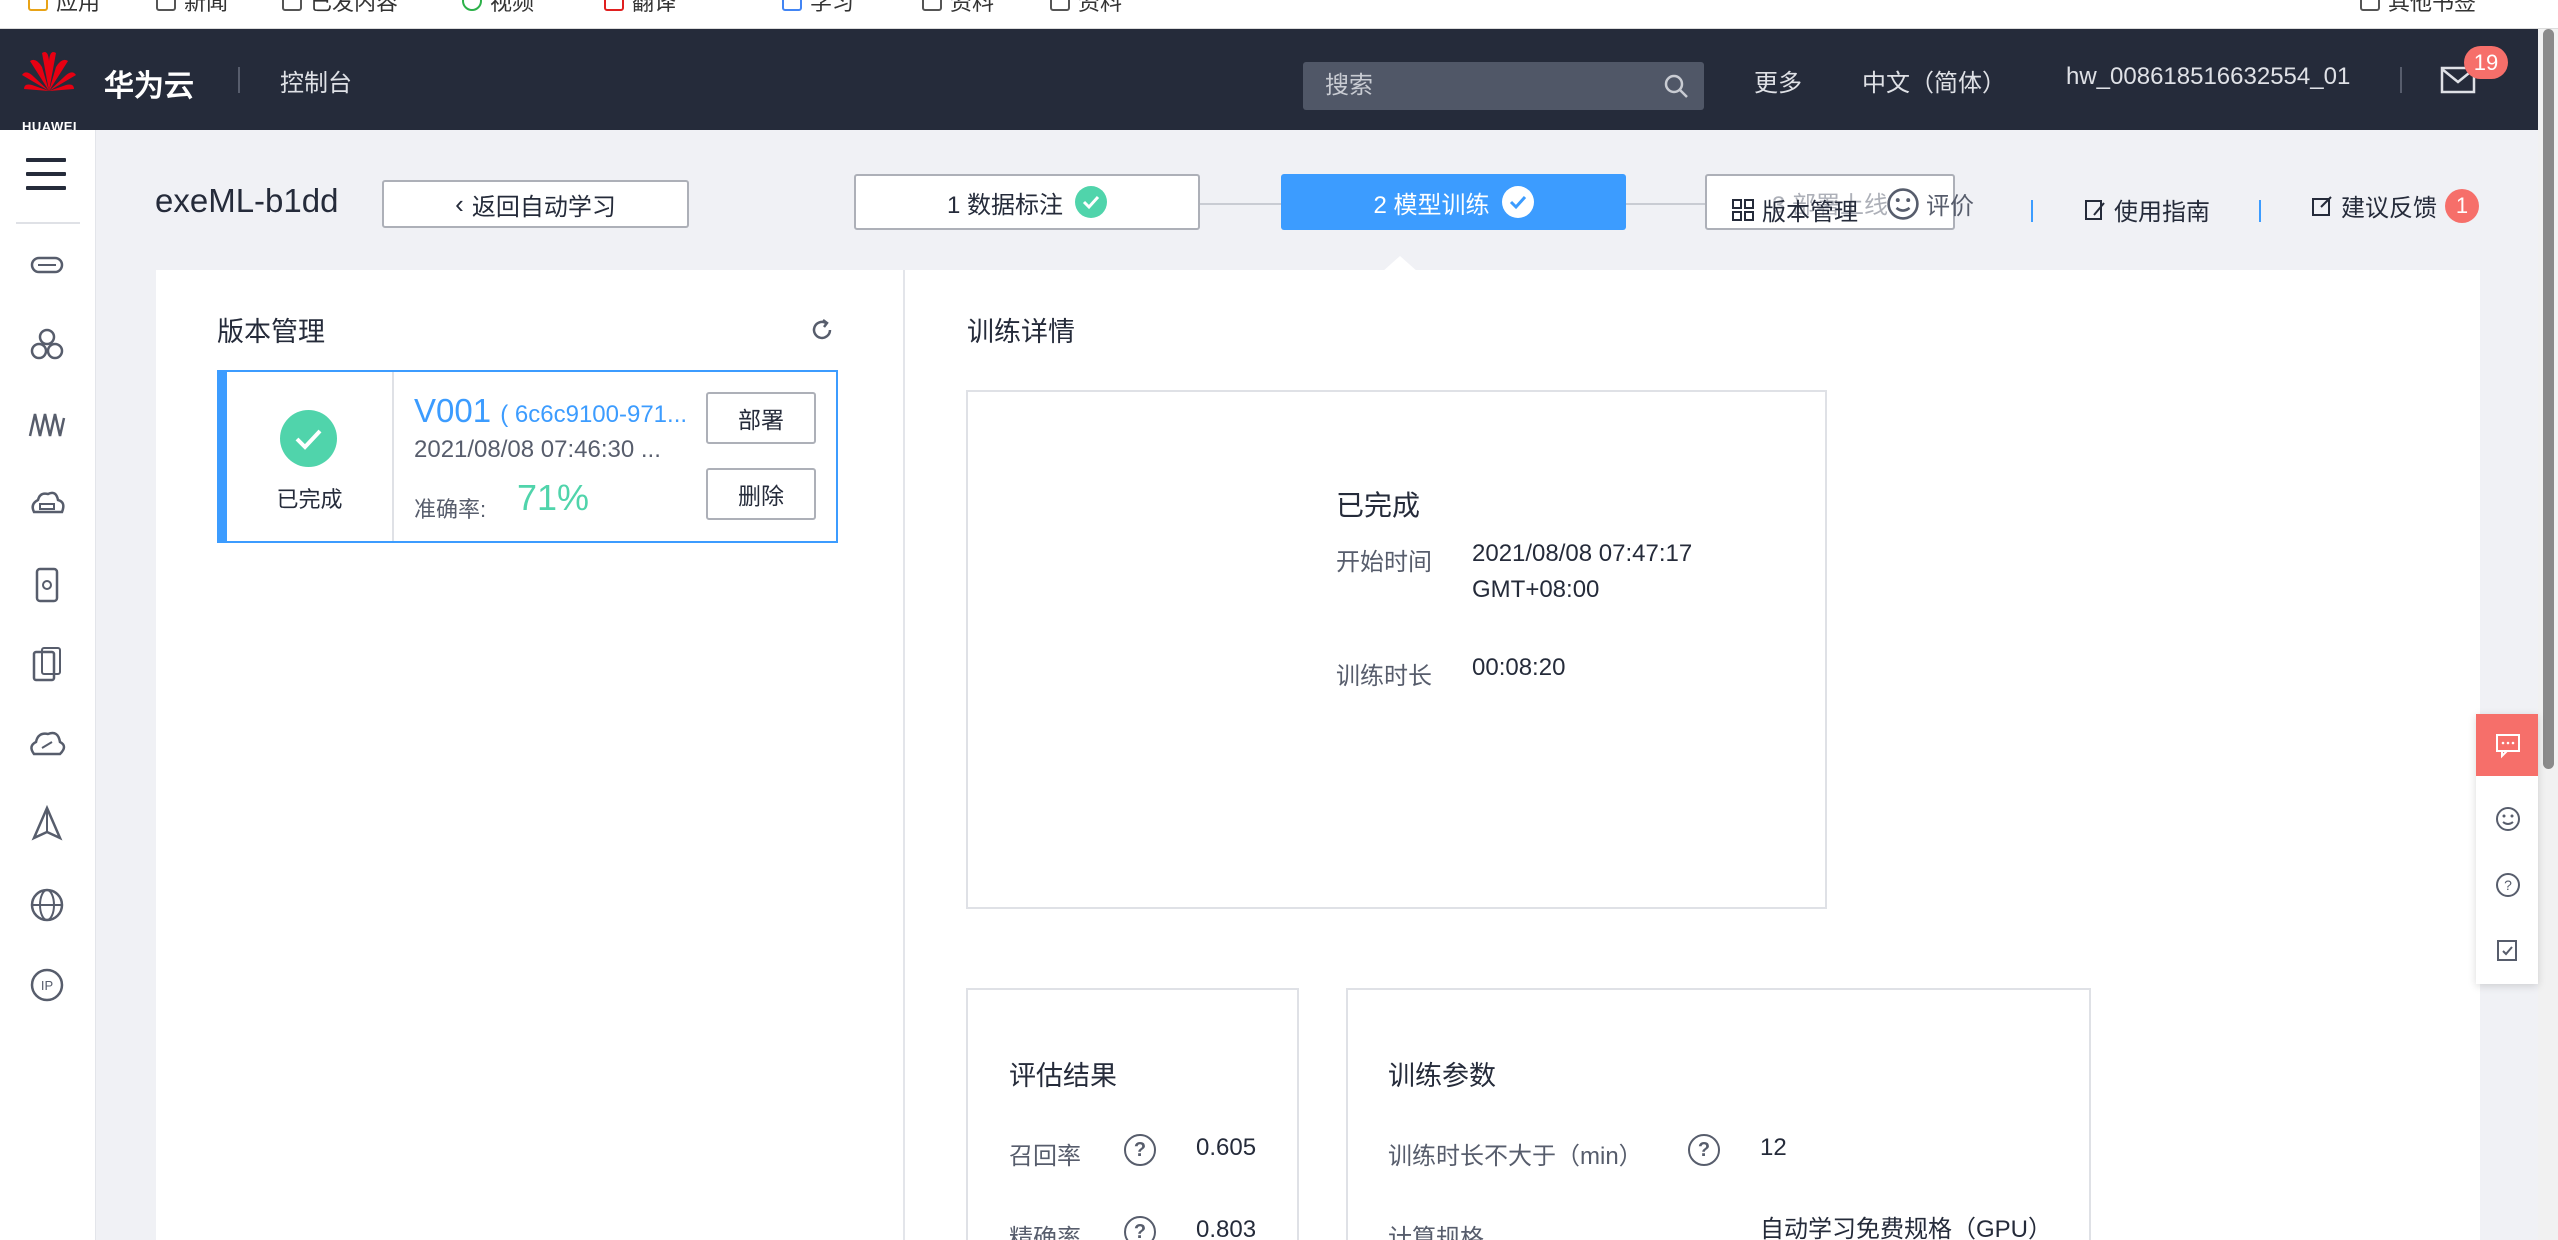 The image size is (2558, 1240). Describe the element at coordinates (47, 745) in the screenshot. I see `cloud-link-icon` at that location.